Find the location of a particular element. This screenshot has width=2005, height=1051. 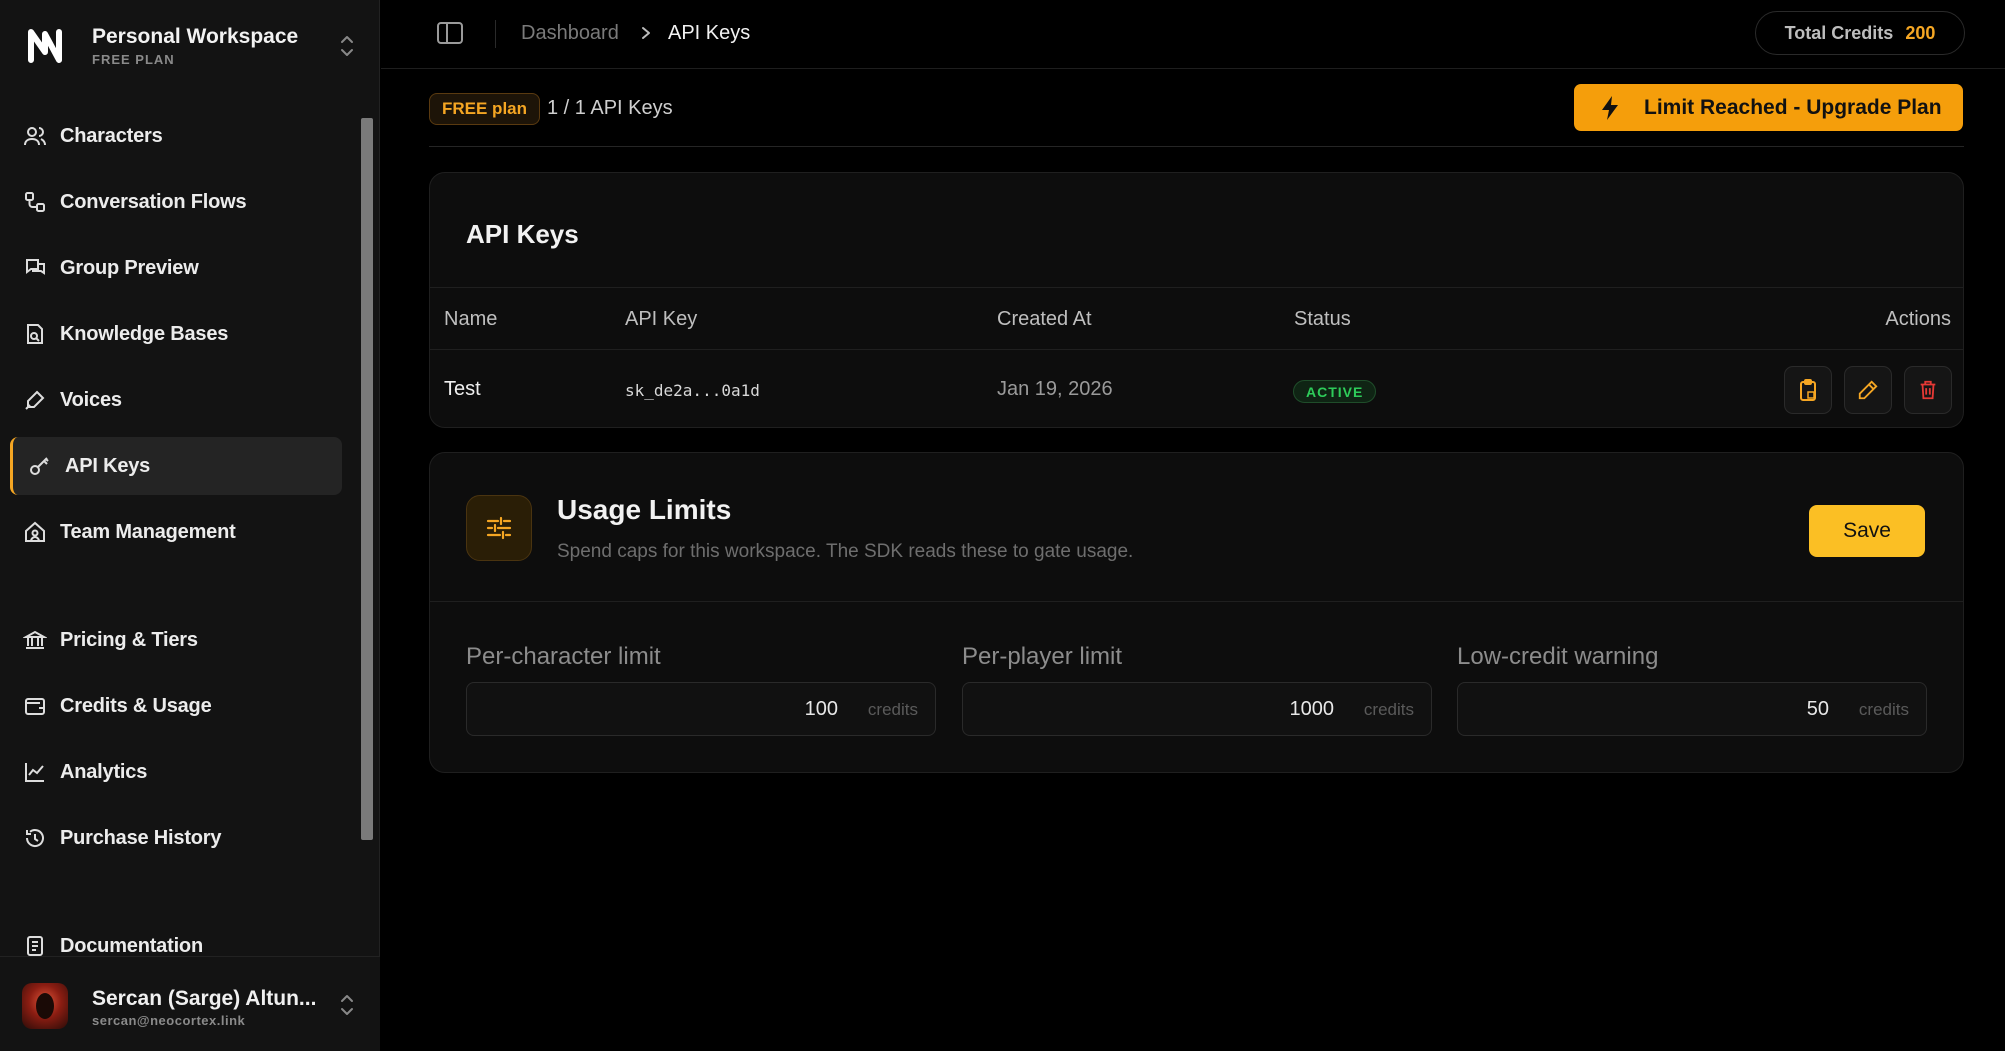

input-value: 100 is located at coordinates (821, 709).